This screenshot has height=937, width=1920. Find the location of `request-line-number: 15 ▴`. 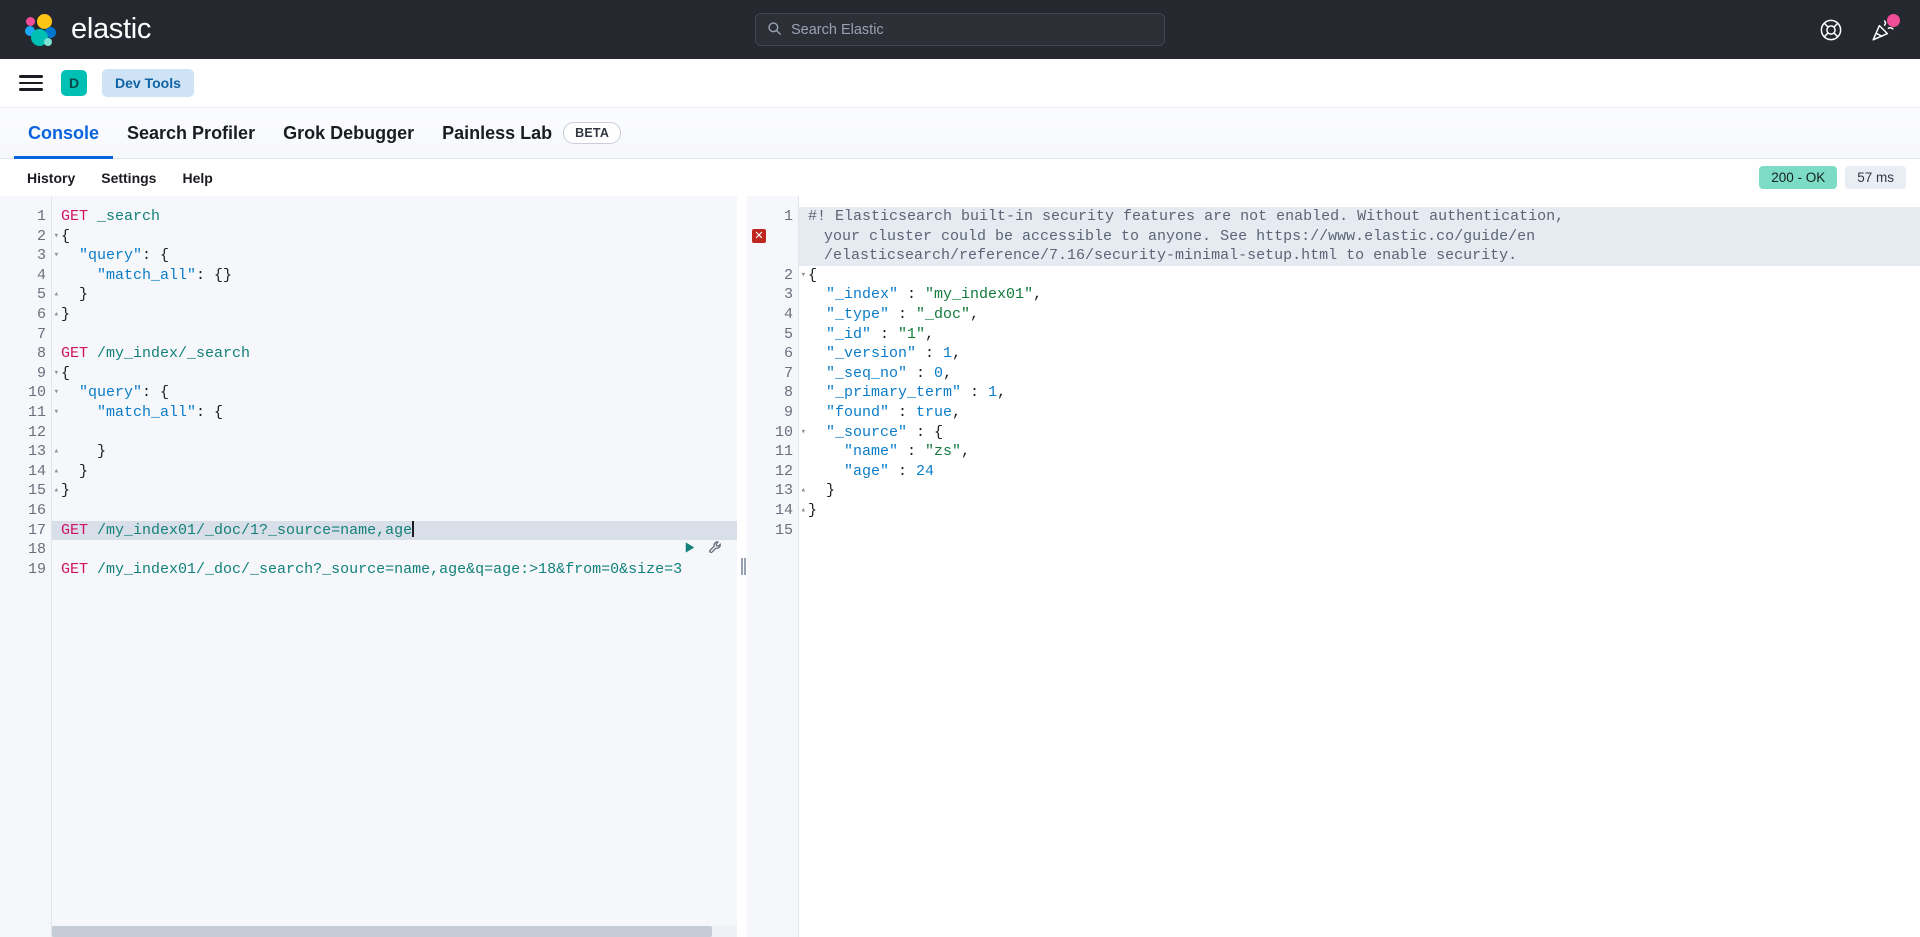

request-line-number: 15 ▴ is located at coordinates (43, 491).